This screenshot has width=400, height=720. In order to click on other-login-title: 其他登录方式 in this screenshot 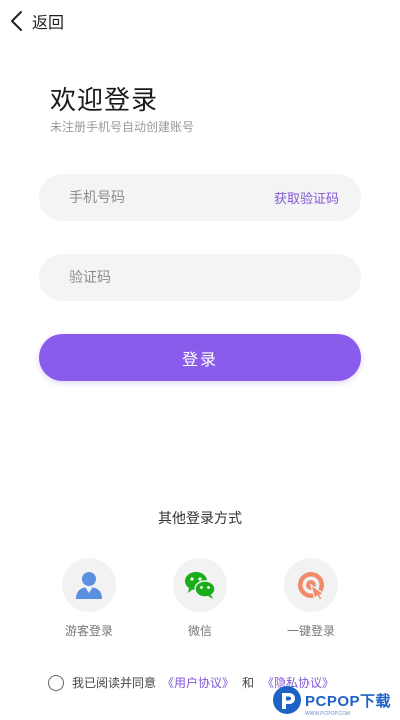, I will do `click(200, 519)`.